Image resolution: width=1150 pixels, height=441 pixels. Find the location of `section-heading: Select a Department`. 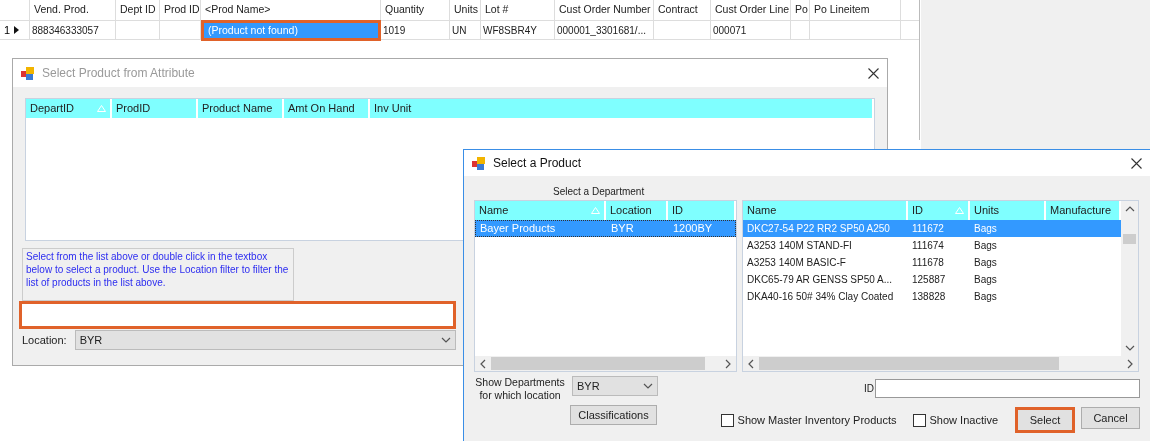

section-heading: Select a Department is located at coordinates (599, 192).